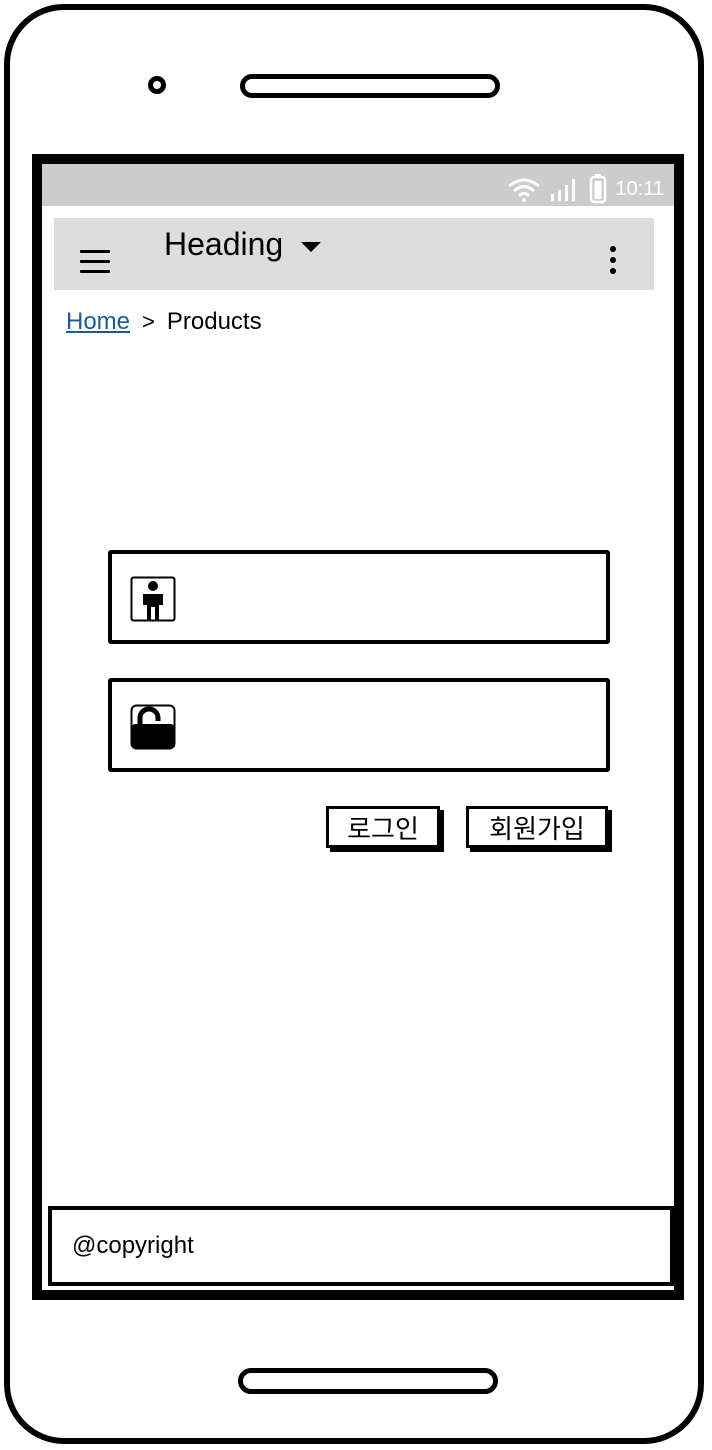  Describe the element at coordinates (133, 1245) in the screenshot. I see `copyright-text: @copyright` at that location.